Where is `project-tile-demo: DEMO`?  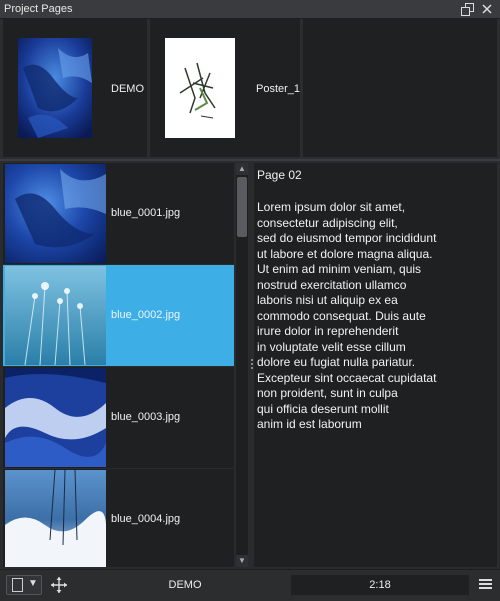 project-tile-demo: DEMO is located at coordinates (75, 88).